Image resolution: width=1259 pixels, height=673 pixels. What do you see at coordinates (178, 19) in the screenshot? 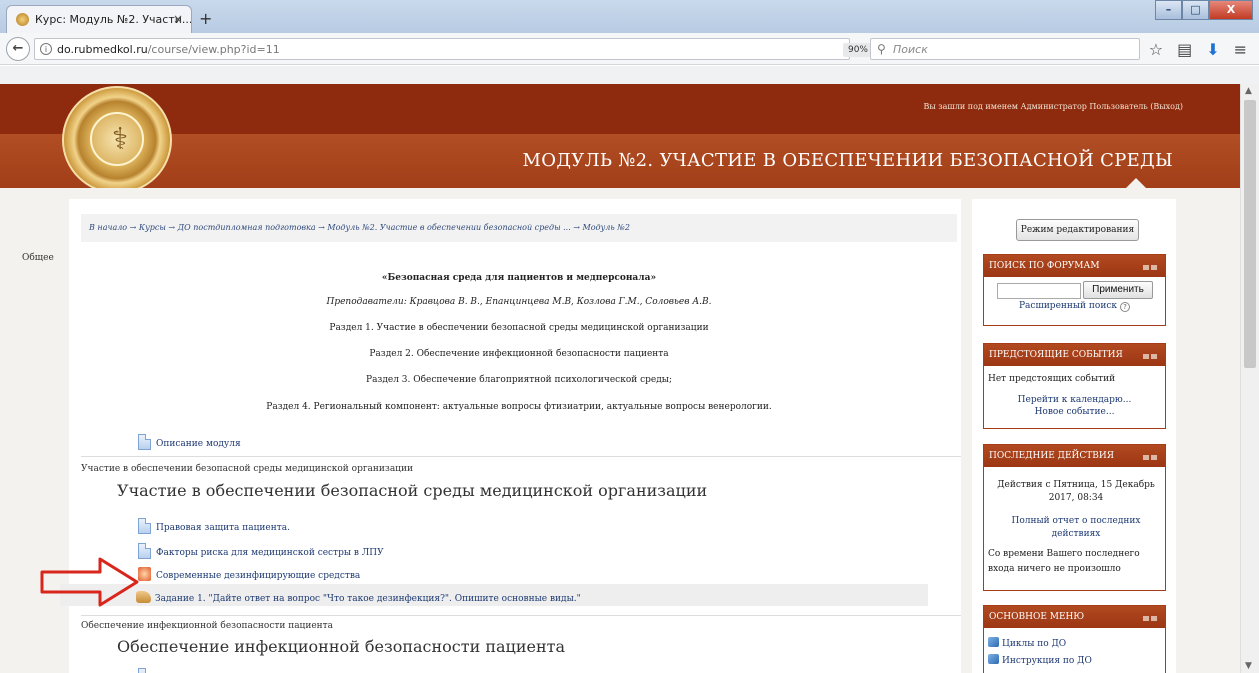
I see `tab-close-icon: ×` at bounding box center [178, 19].